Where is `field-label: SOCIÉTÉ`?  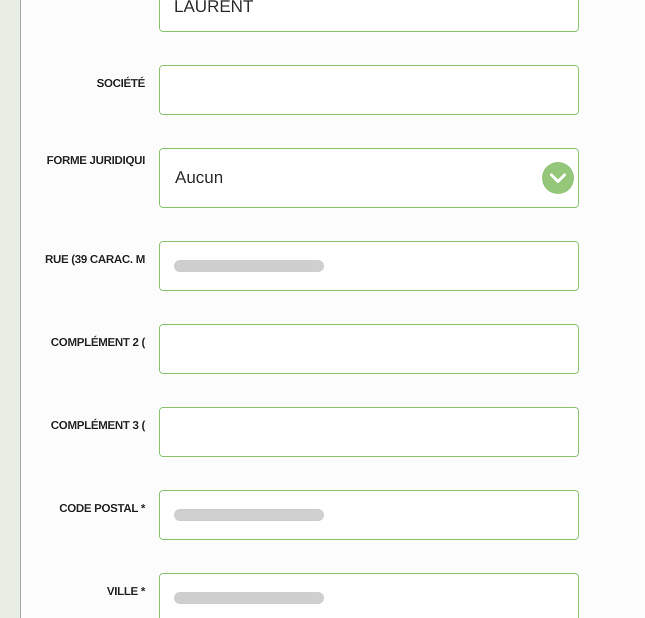 field-label: SOCIÉTÉ is located at coordinates (120, 84).